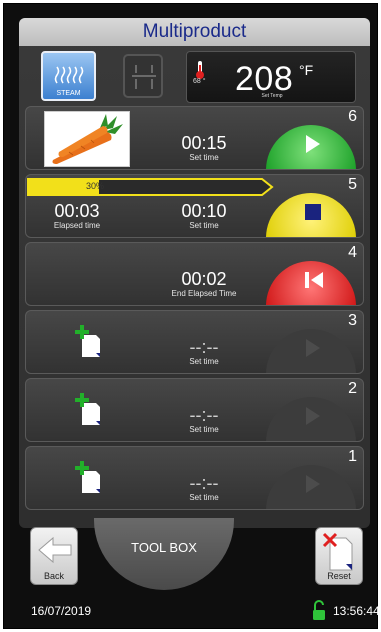 The width and height of the screenshot is (381, 632). I want to click on product-row-4: 00:02 End Elapsed Time 4, so click(194, 274).